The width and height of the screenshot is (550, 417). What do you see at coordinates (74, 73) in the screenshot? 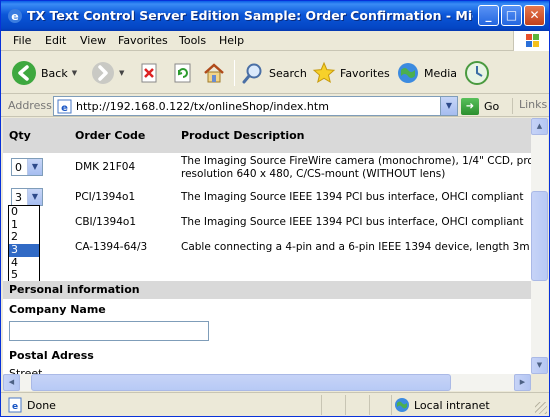
I see `back-dropdown-icon: ▼` at bounding box center [74, 73].